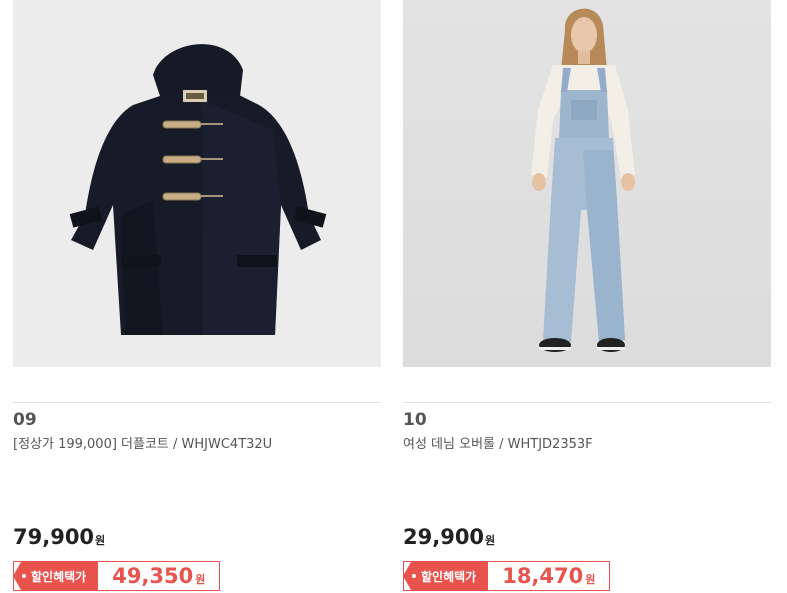  I want to click on product-rank: 09, so click(25, 420).